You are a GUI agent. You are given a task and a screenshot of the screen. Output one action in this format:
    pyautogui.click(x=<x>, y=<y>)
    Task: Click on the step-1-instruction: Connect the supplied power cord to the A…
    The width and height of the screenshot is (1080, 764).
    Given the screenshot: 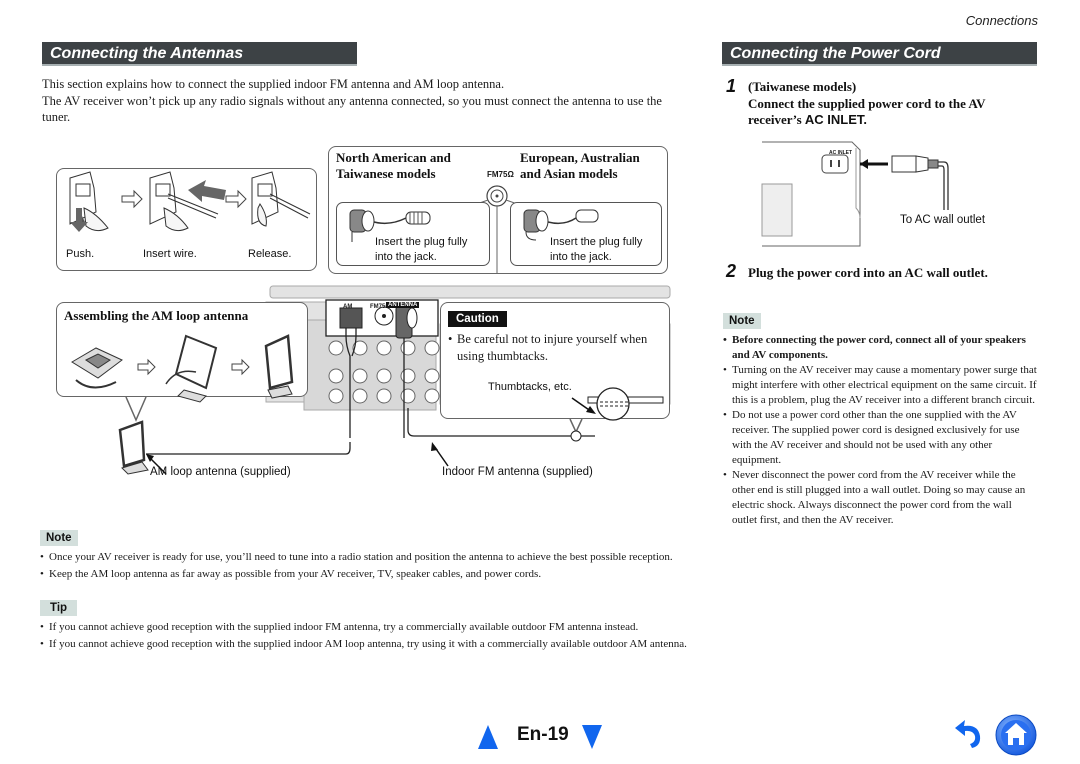 What is the action you would take?
    pyautogui.click(x=867, y=111)
    